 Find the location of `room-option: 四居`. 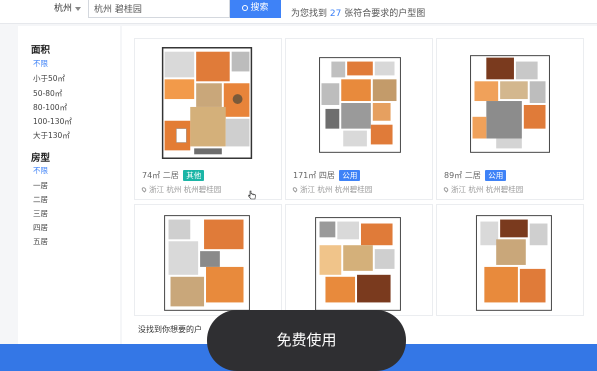

room-option: 四居 is located at coordinates (40, 227).